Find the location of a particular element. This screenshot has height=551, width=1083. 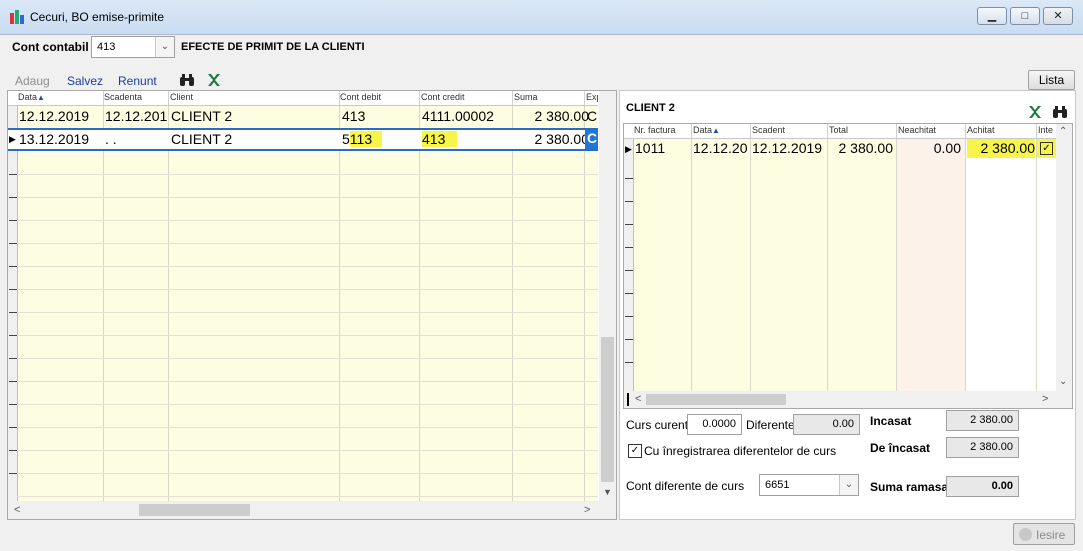

cell-achitat: 2 380.00 is located at coordinates (1001, 148).